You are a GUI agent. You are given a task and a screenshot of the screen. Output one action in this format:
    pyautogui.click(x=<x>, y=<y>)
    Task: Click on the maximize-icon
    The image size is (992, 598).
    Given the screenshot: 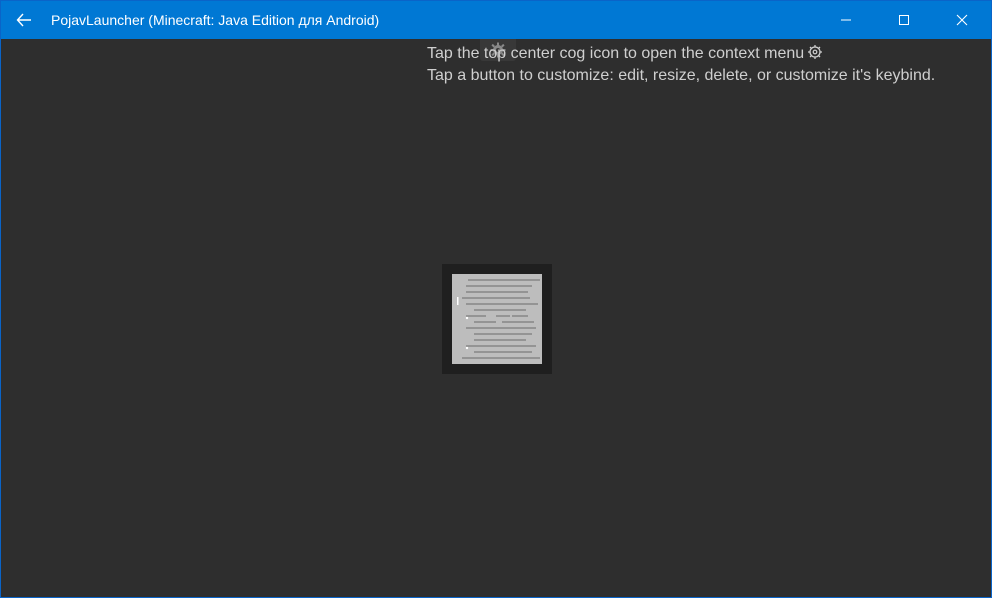 What is the action you would take?
    pyautogui.click(x=904, y=20)
    